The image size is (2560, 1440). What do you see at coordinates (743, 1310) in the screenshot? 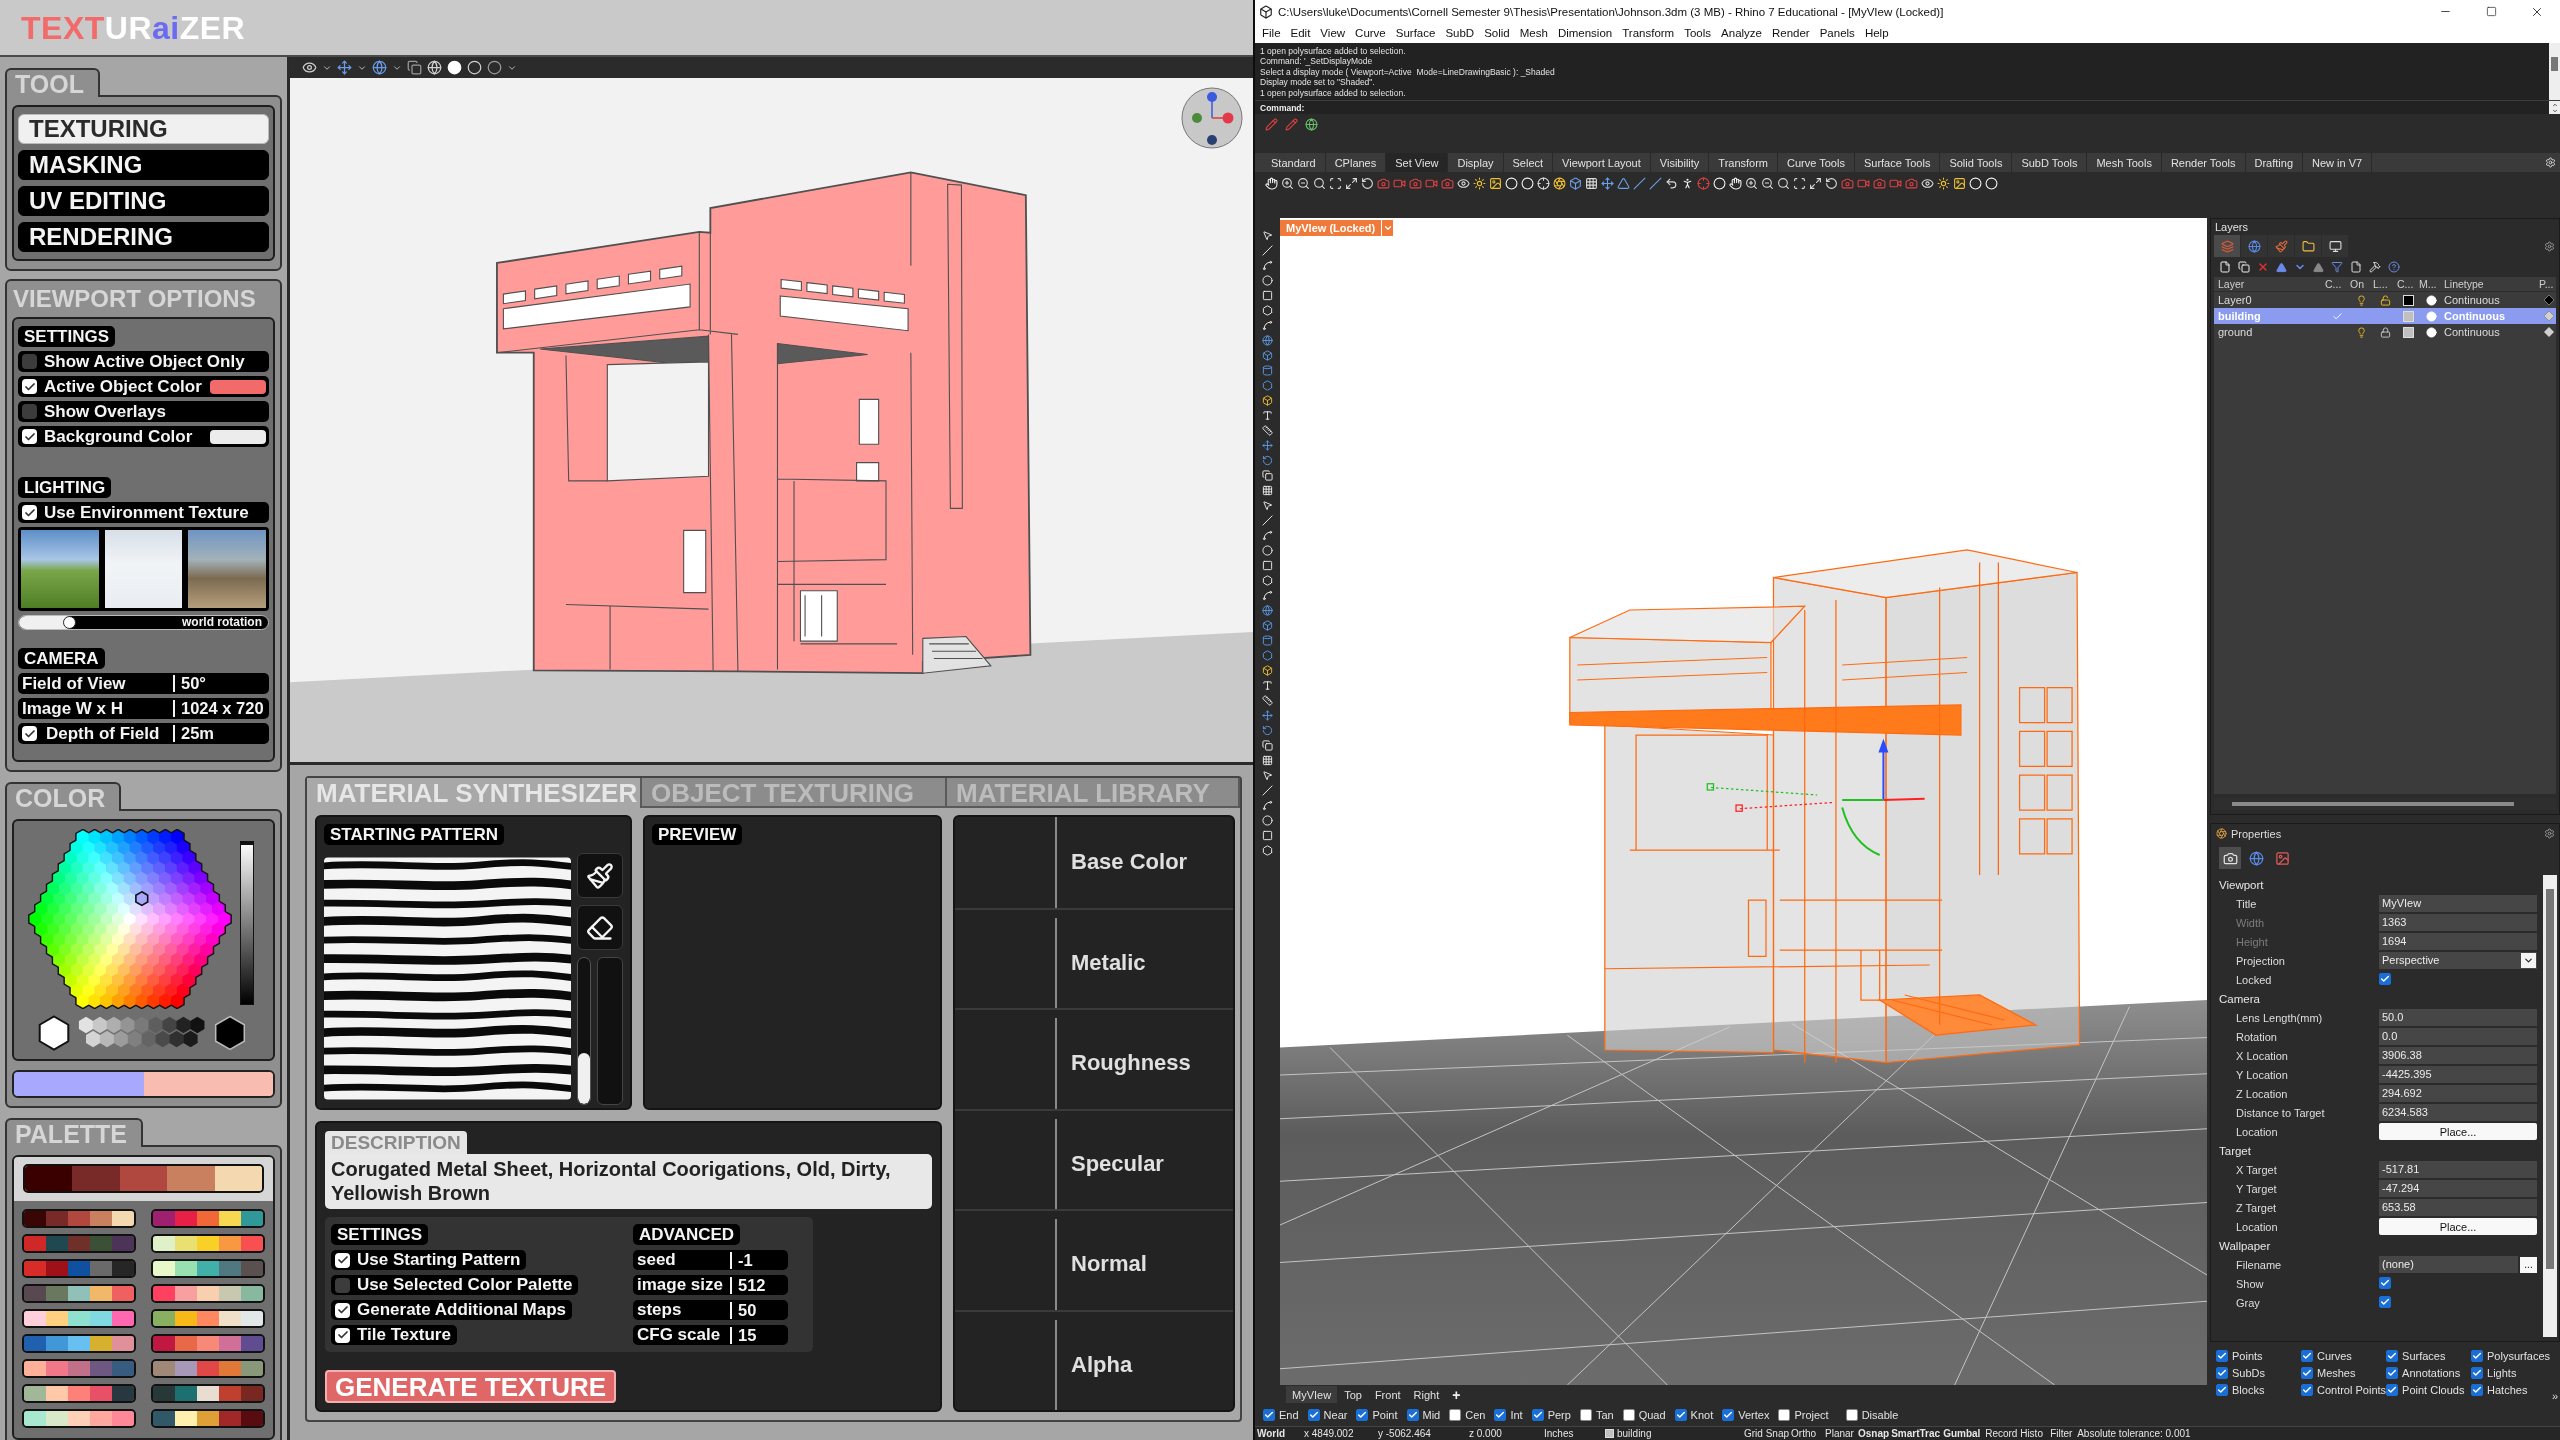
I see `field-value: 50` at bounding box center [743, 1310].